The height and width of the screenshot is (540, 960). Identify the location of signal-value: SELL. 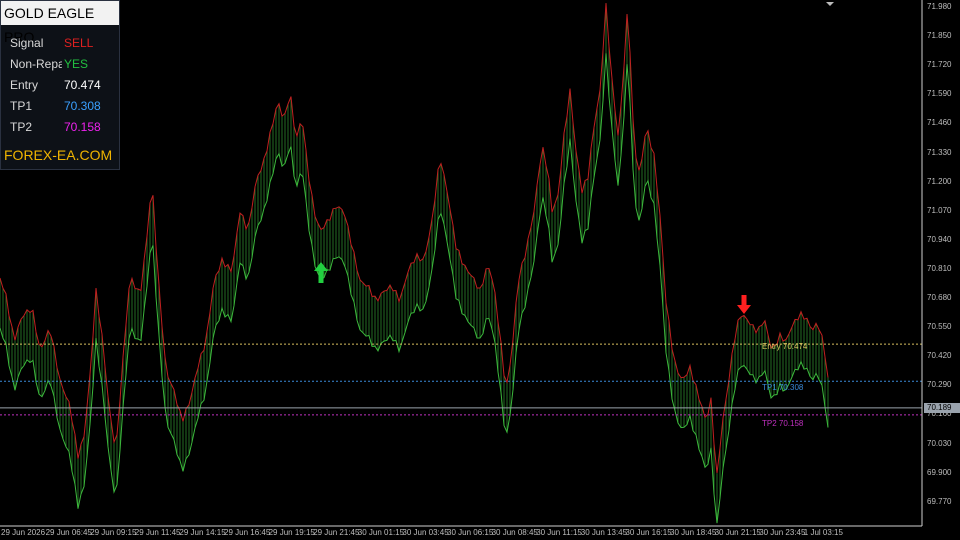
(79, 43).